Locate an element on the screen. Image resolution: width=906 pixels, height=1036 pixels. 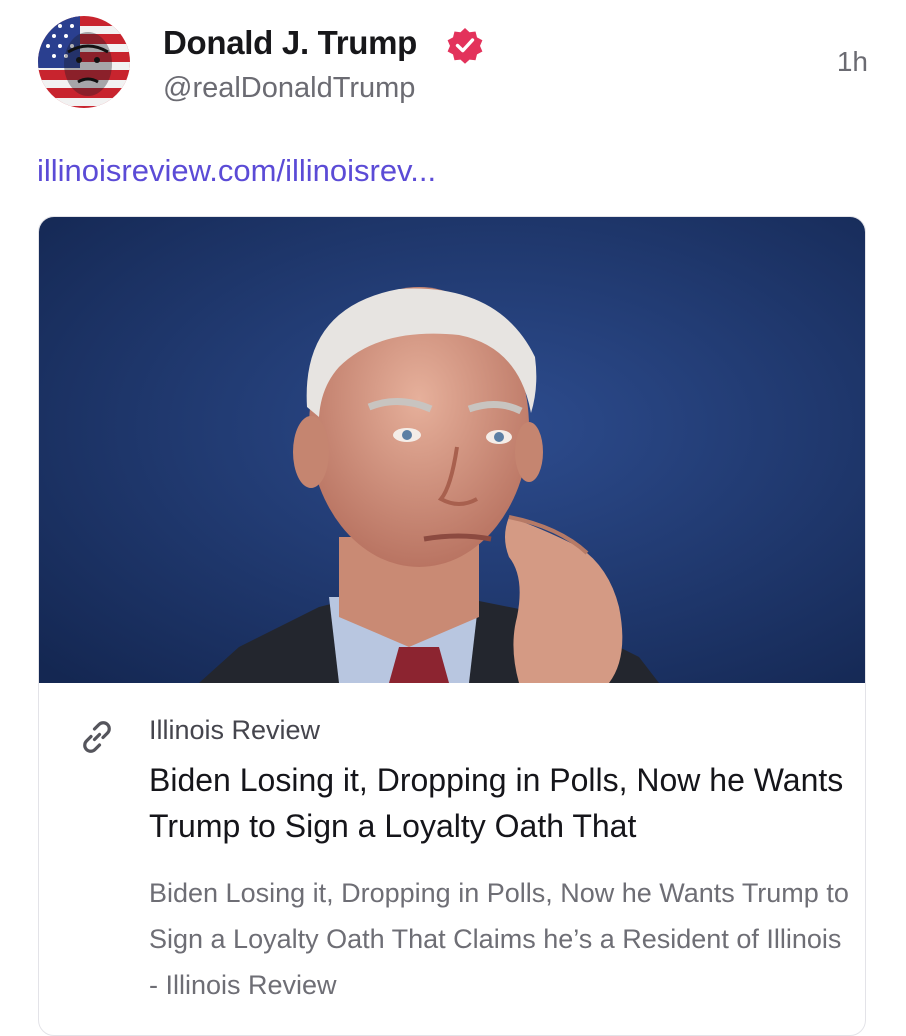
verified-badge-icon is located at coordinates (465, 45).